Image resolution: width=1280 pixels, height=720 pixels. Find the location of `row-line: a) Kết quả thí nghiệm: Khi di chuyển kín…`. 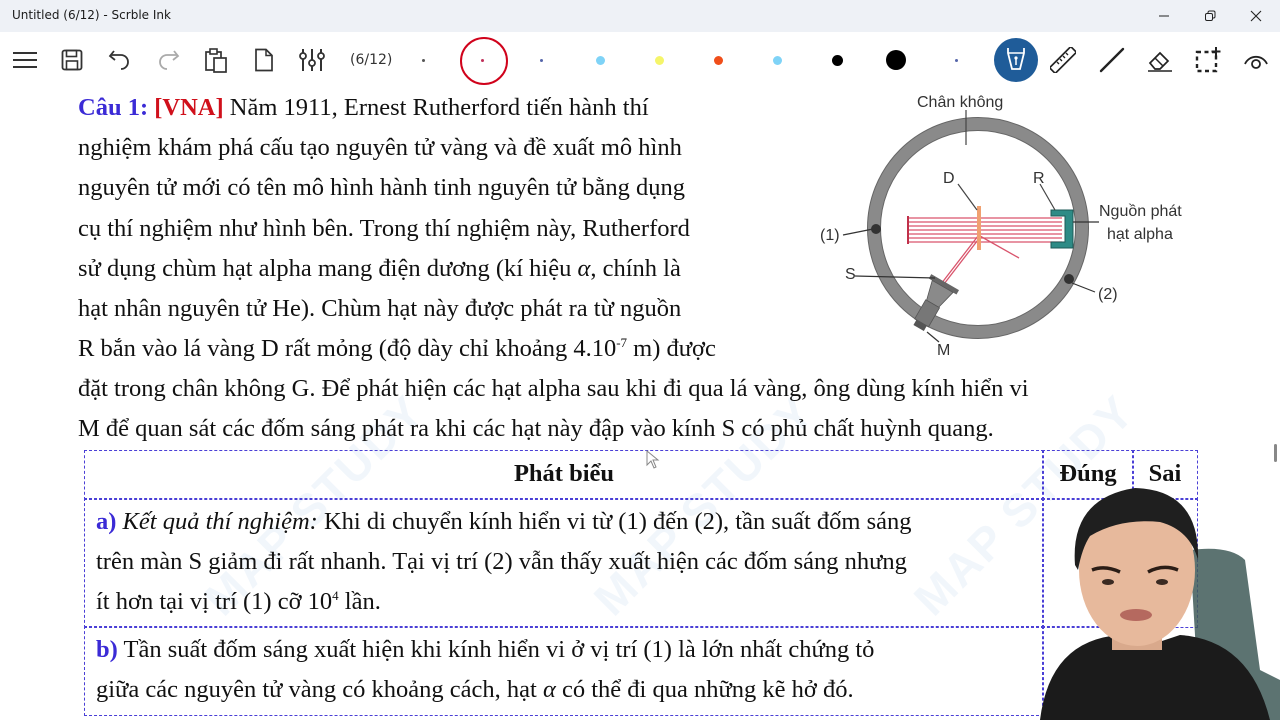

row-line: a) Kết quả thí nghiệm: Khi di chuyển kín… is located at coordinates (564, 522).